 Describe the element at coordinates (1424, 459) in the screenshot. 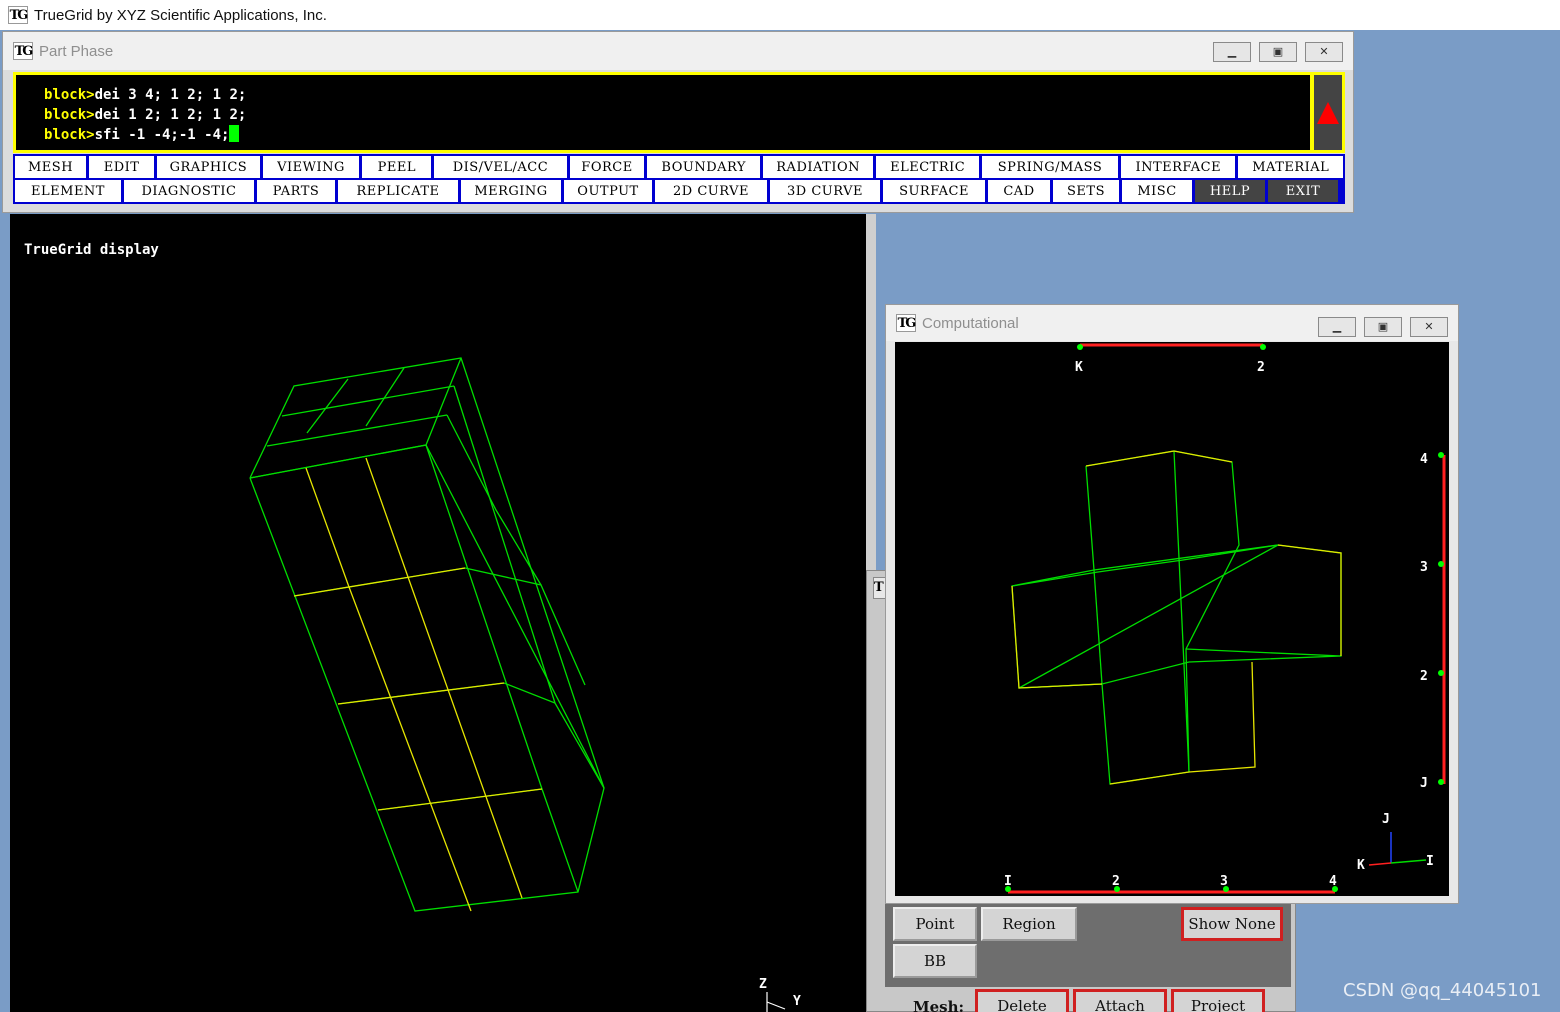

I see `j-index-label: 4` at that location.